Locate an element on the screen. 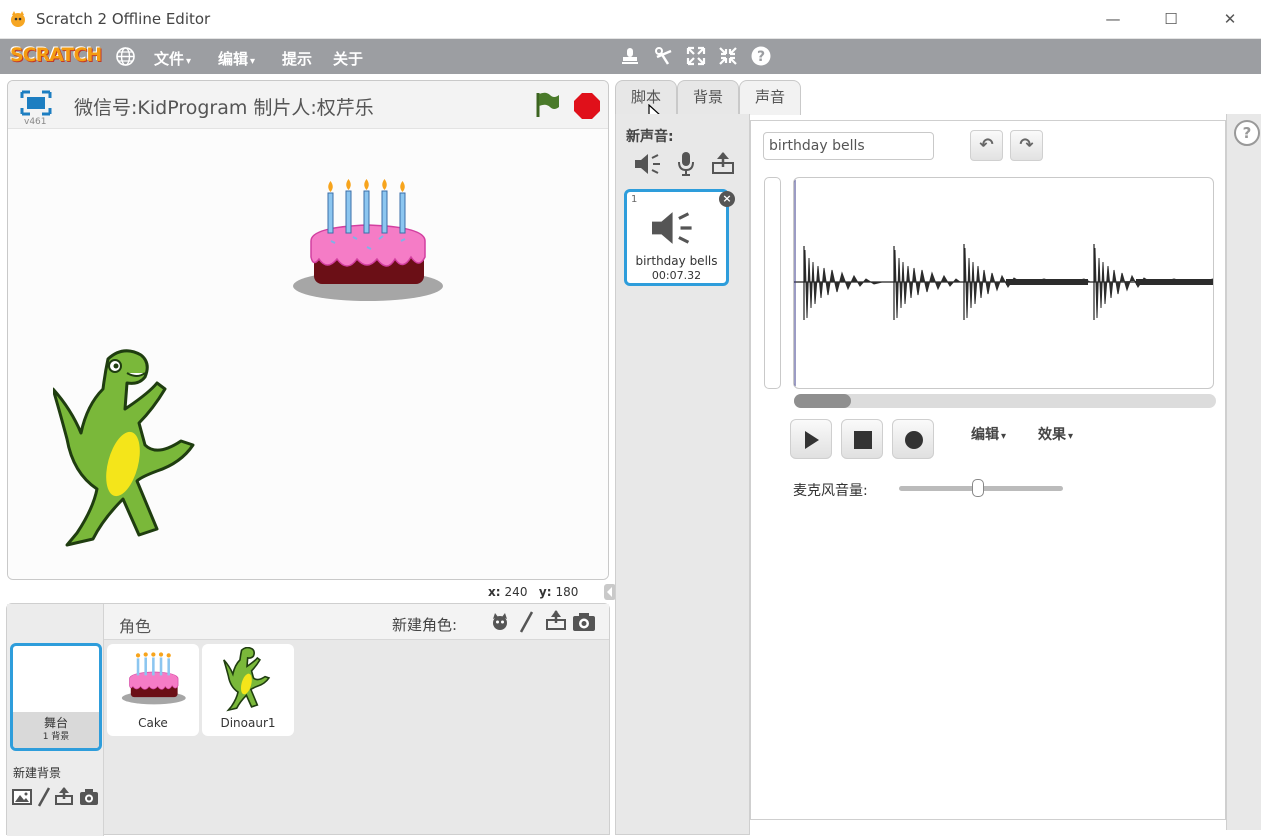 This screenshot has height=836, width=1261. upload-backdrop-icon is located at coordinates (64, 796).